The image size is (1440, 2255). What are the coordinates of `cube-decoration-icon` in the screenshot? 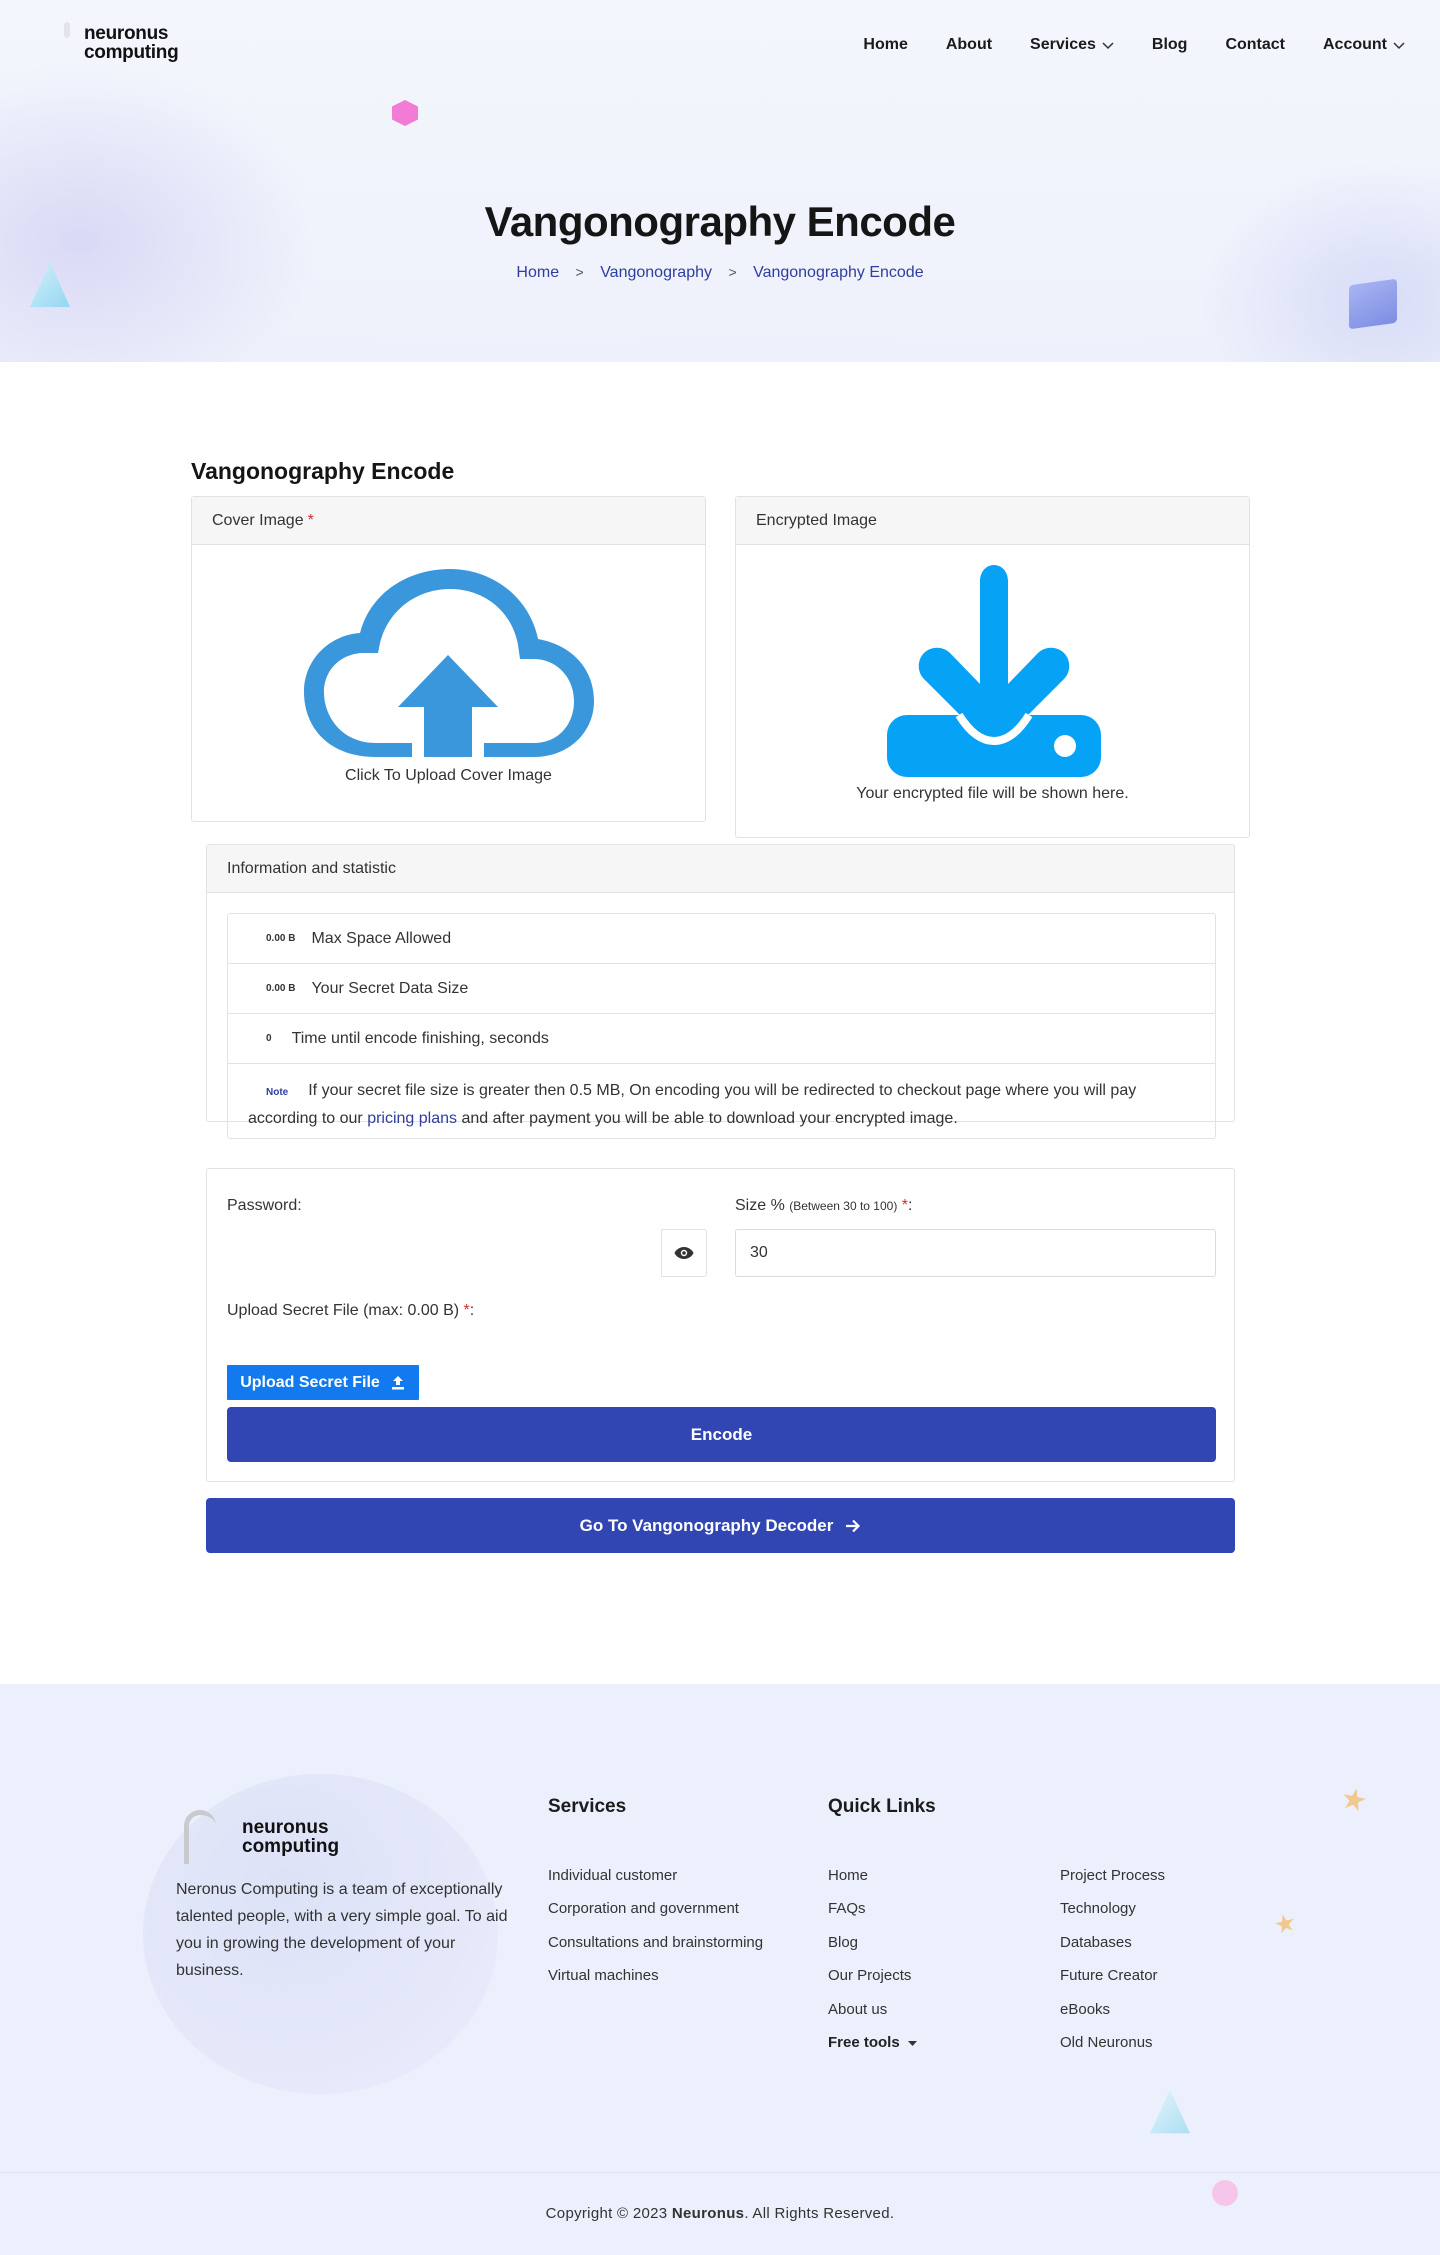 It's located at (1373, 304).